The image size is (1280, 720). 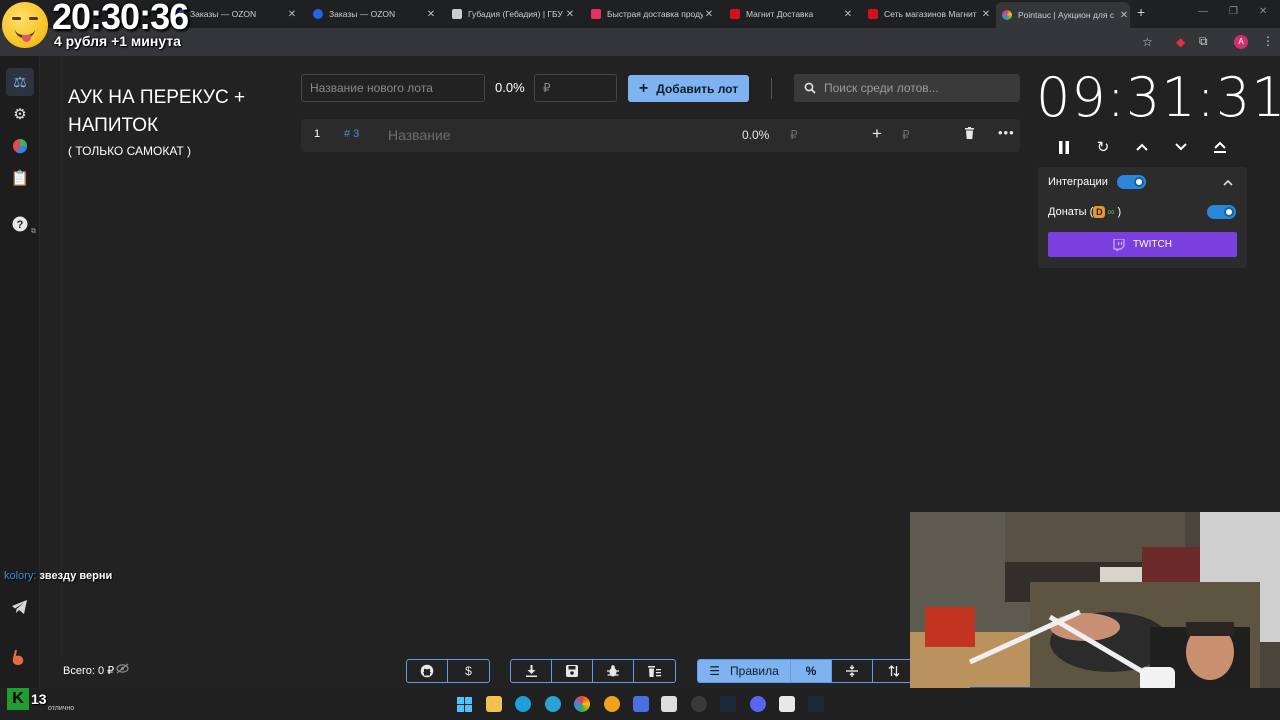 What do you see at coordinates (464, 704) in the screenshot?
I see `windows-start-icon` at bounding box center [464, 704].